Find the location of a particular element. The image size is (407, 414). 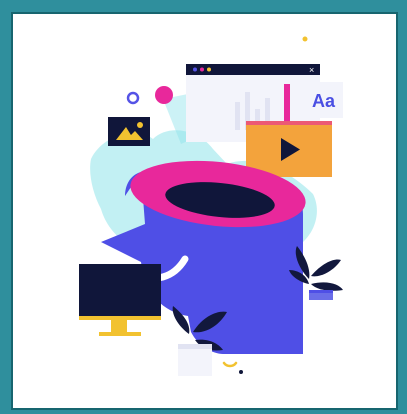

navy-dot-icon is located at coordinates (241, 372).